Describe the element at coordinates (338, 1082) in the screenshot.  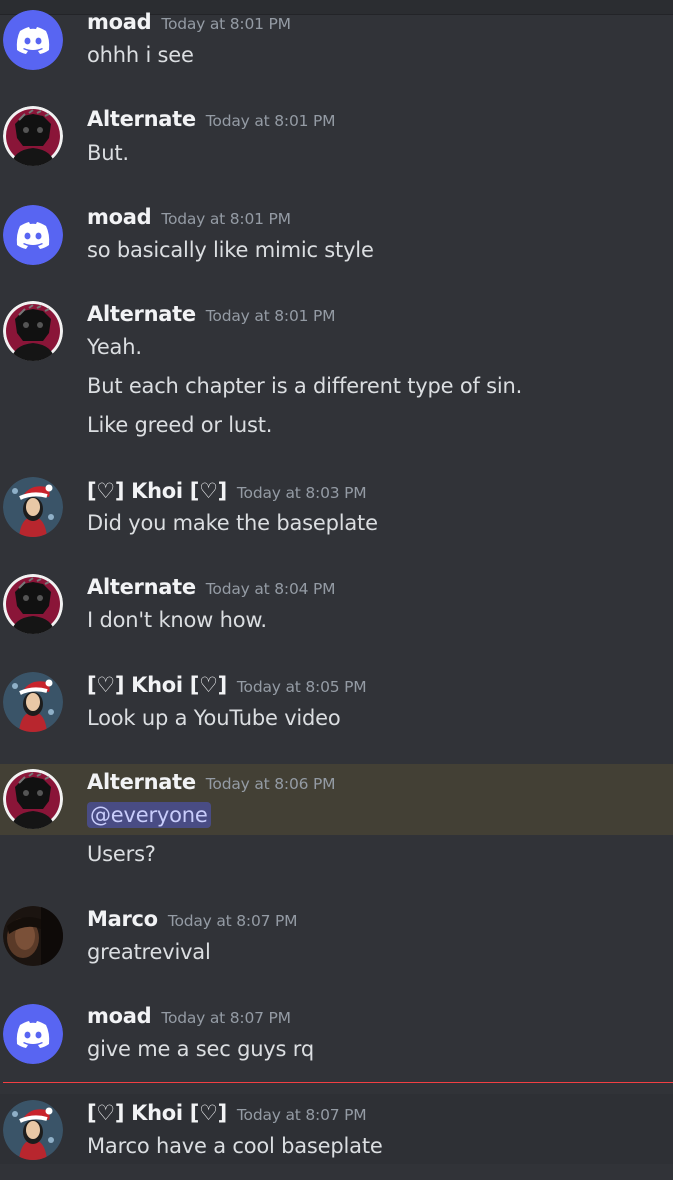
I see `new-messages-divider` at that location.